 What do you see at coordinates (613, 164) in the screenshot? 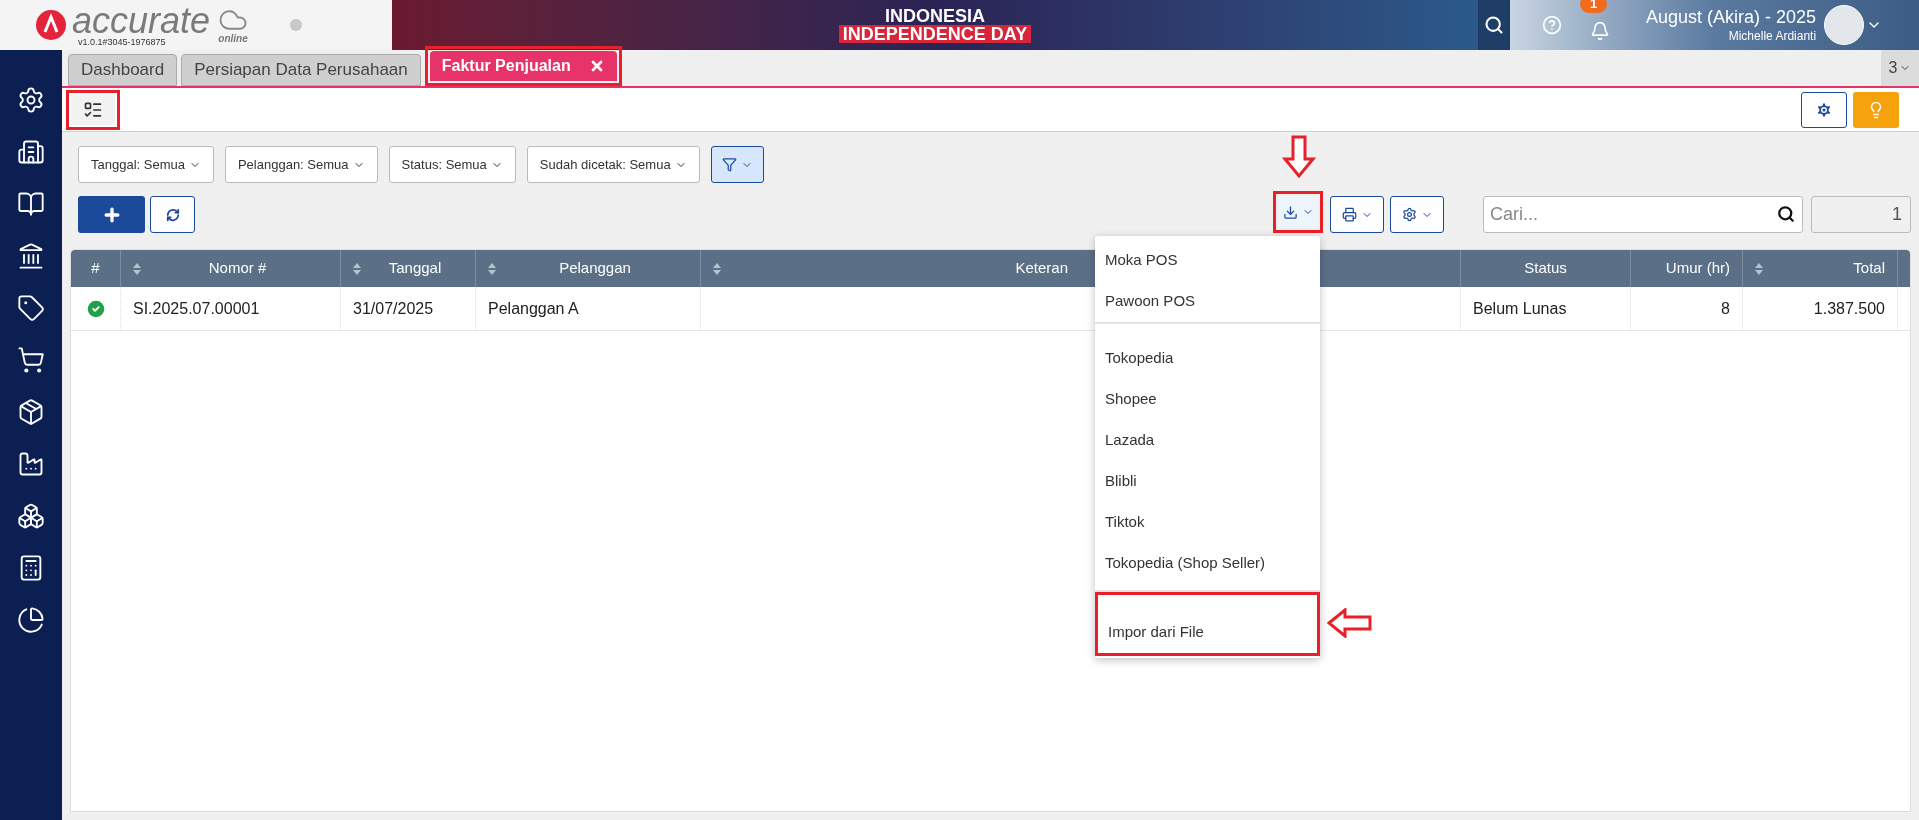
I see `filter-dropdown: Sudah dicetak: Semua` at bounding box center [613, 164].